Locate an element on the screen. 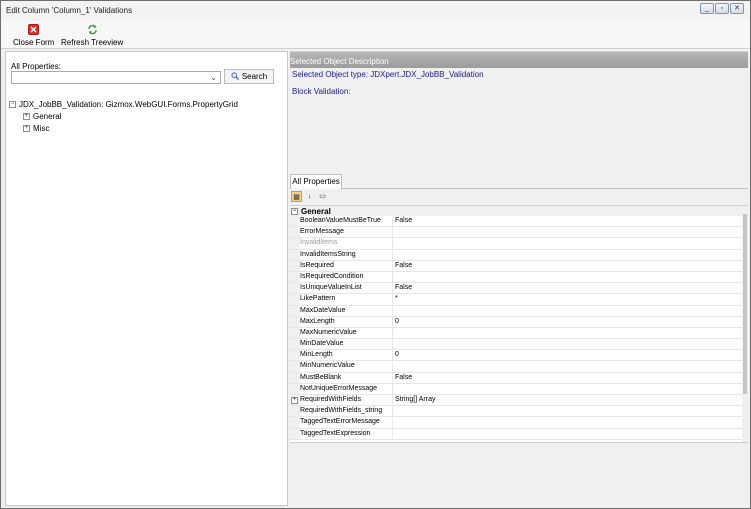  property-name: TaggedTextErrorMessage is located at coordinates (346, 422).